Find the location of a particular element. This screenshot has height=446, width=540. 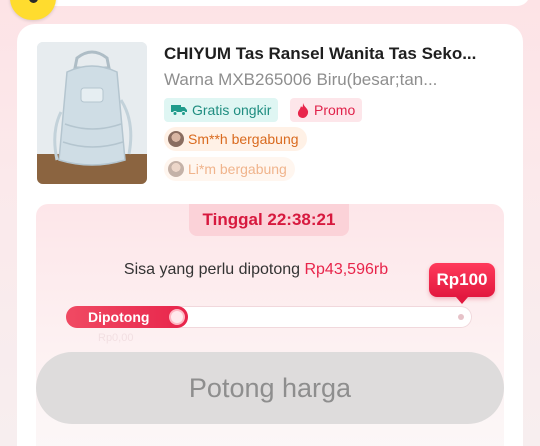

progress-end-dot is located at coordinates (461, 317).